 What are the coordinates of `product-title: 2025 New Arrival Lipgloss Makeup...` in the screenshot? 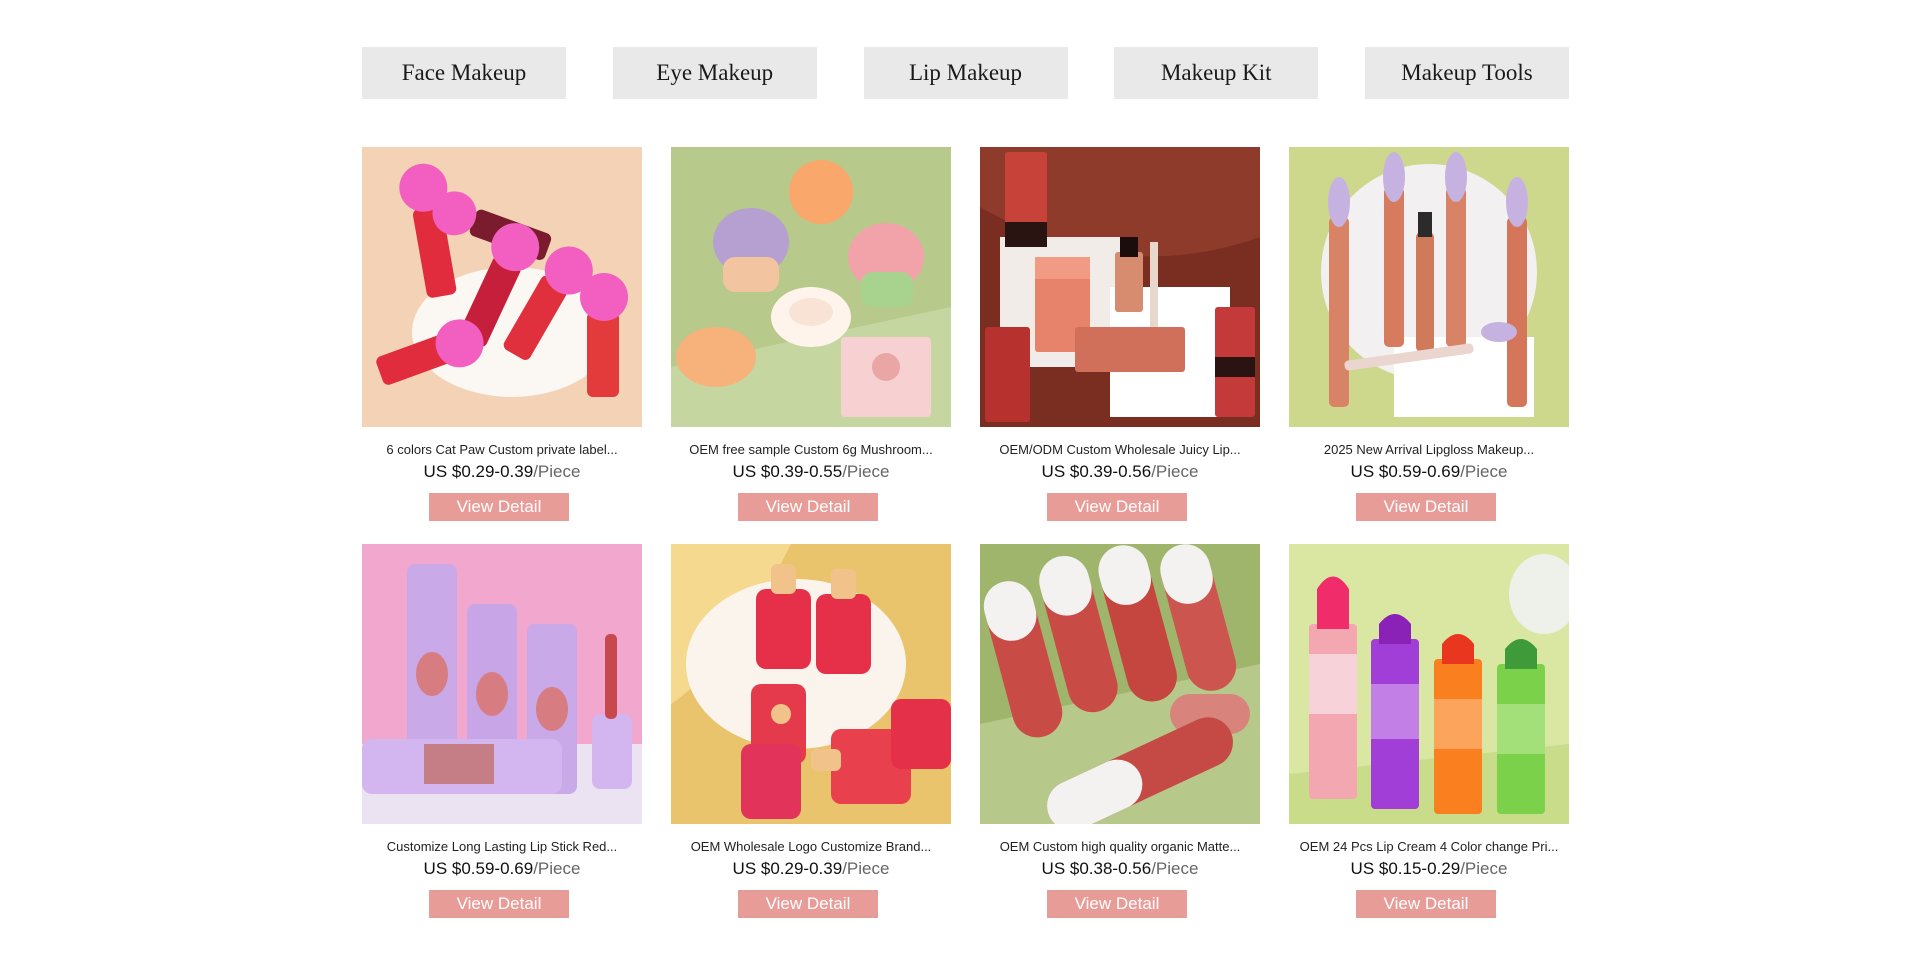 It's located at (1429, 449).